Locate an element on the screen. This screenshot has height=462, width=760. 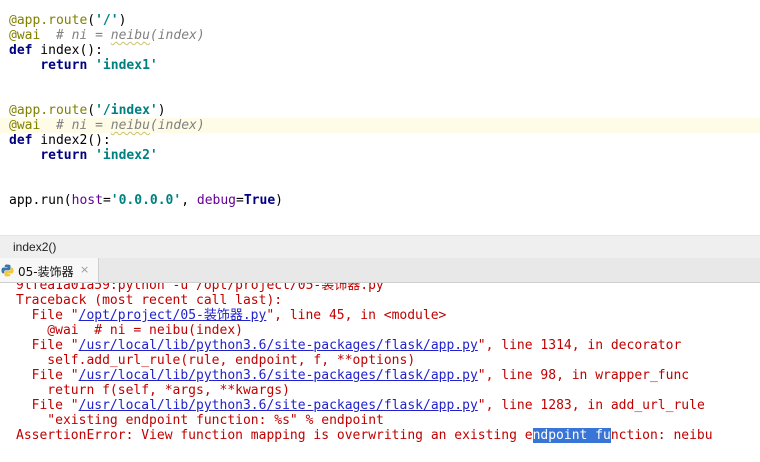
kwarg-name: host is located at coordinates (87, 200).